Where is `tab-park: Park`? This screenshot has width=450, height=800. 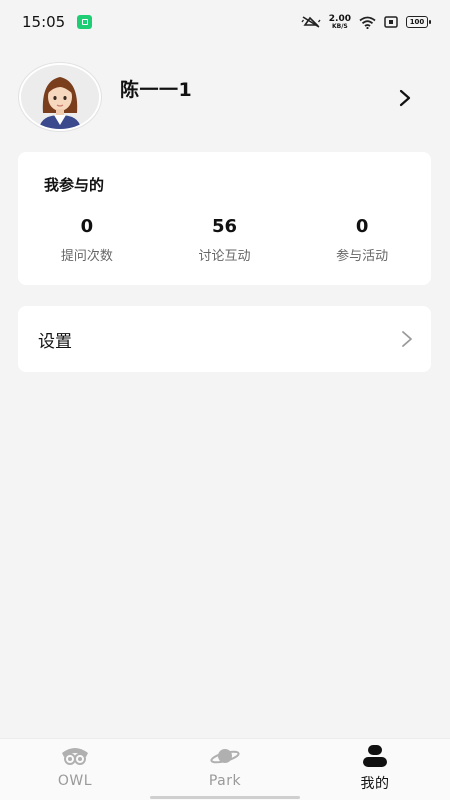 tab-park: Park is located at coordinates (225, 769).